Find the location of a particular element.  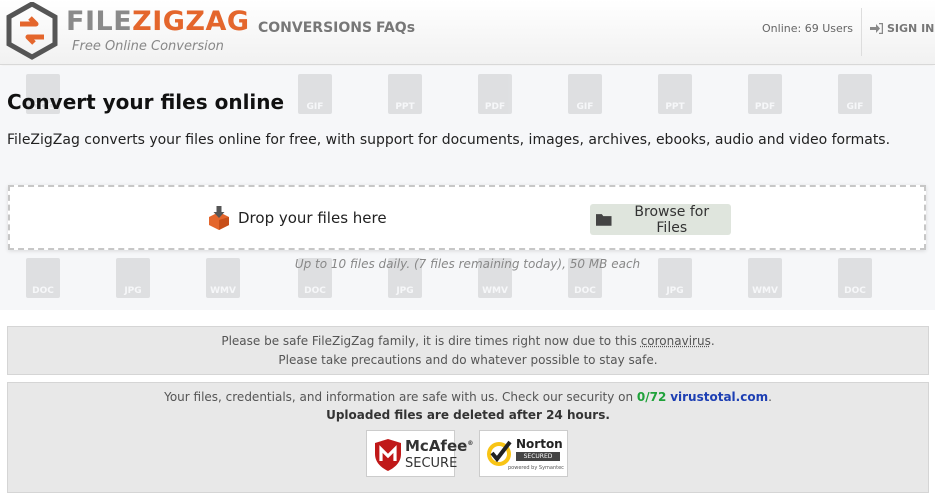

norton-powered-label: powered by Symantec is located at coordinates (536, 468).